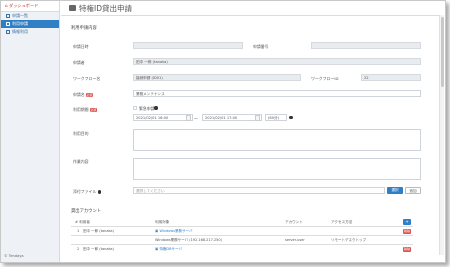 This screenshot has width=450, height=267. I want to click on section-title-request: 利用申請内容, so click(84, 28).